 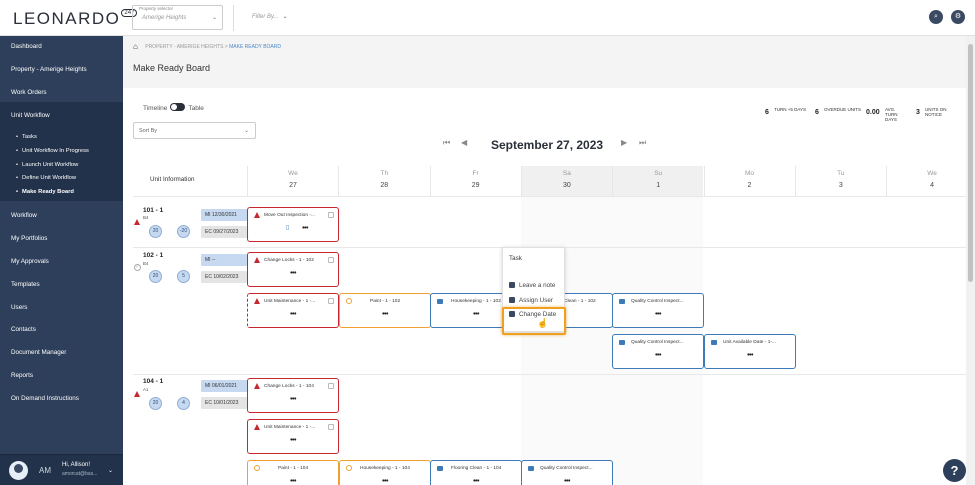 I want to click on property-selector-value: Amerige Heights, so click(x=164, y=18).